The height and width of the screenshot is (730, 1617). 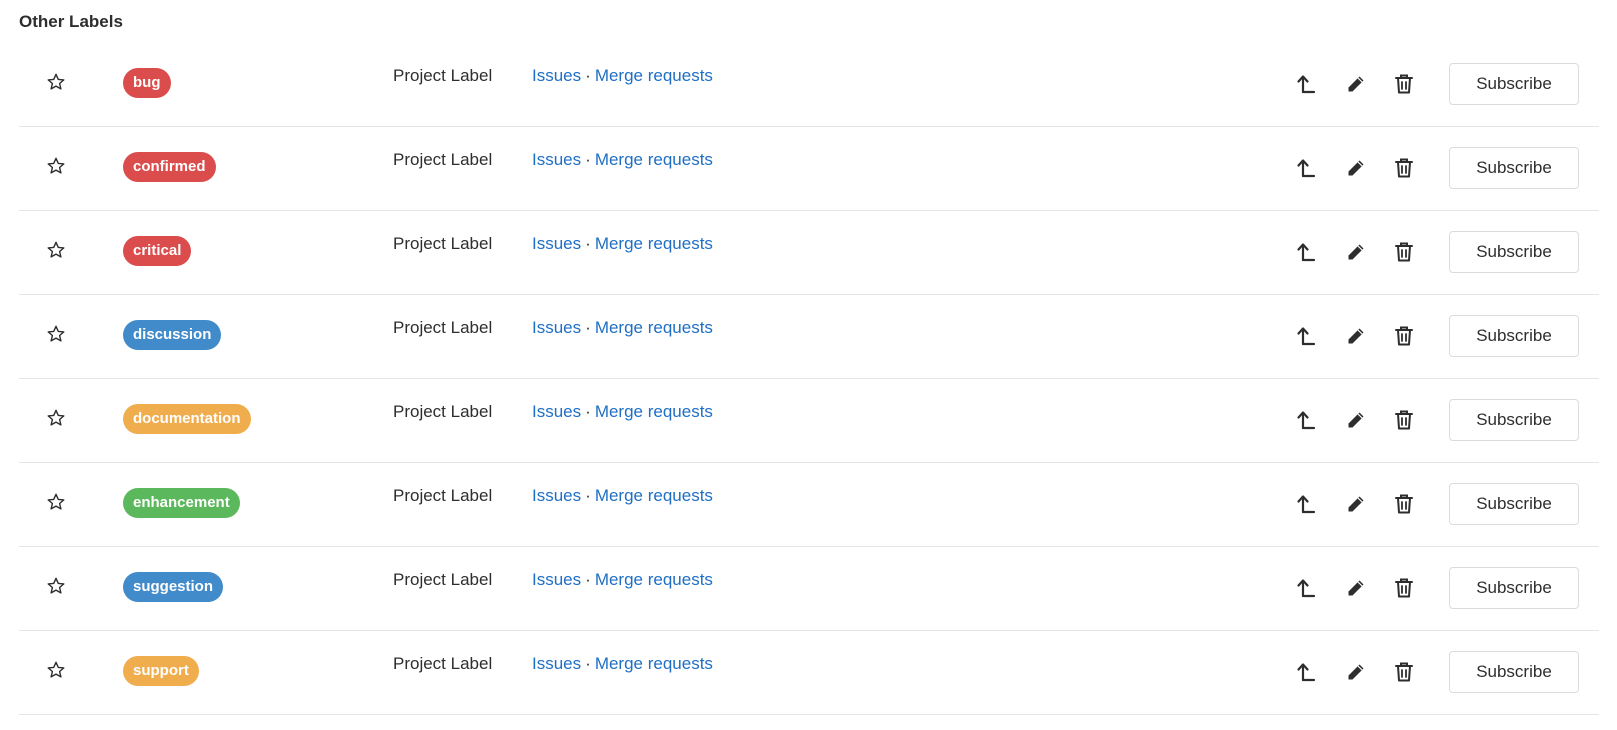 I want to click on label-badge: enhancement, so click(x=181, y=503).